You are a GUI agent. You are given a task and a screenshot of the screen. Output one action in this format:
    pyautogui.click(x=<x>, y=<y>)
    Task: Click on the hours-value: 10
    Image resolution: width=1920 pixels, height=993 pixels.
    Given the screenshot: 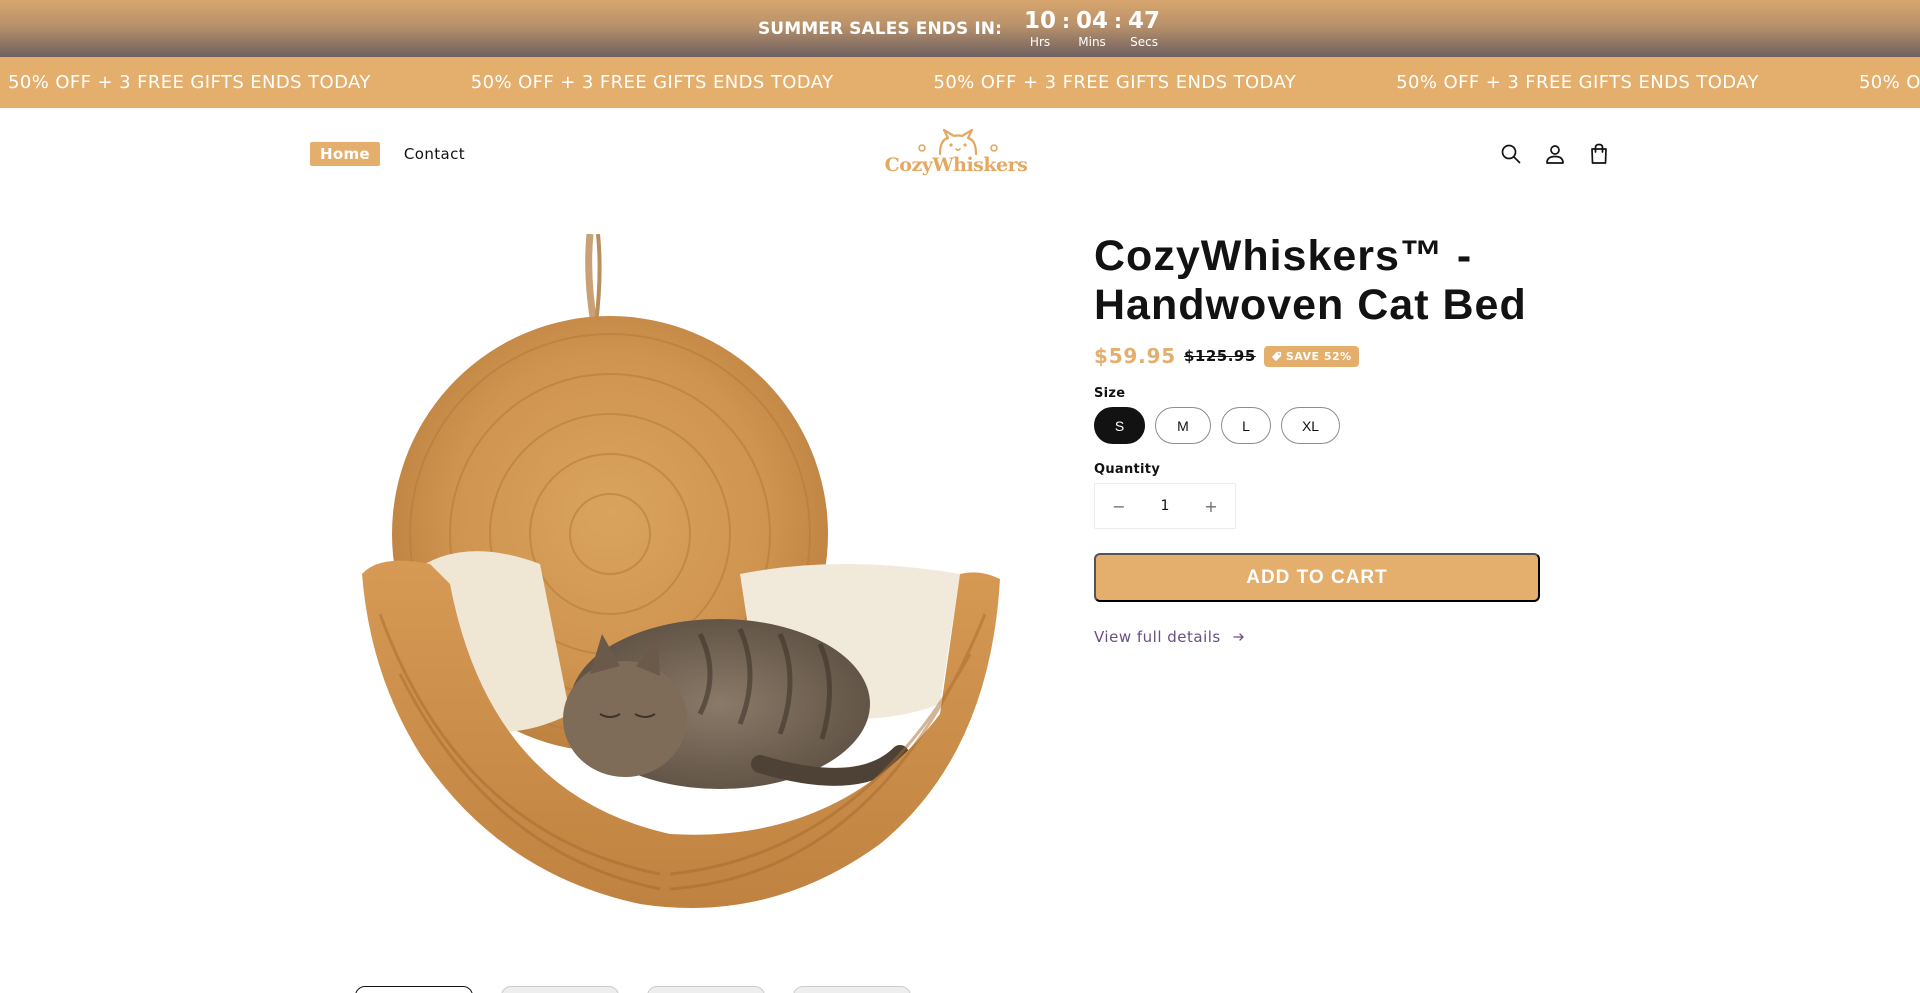 What is the action you would take?
    pyautogui.click(x=1040, y=21)
    